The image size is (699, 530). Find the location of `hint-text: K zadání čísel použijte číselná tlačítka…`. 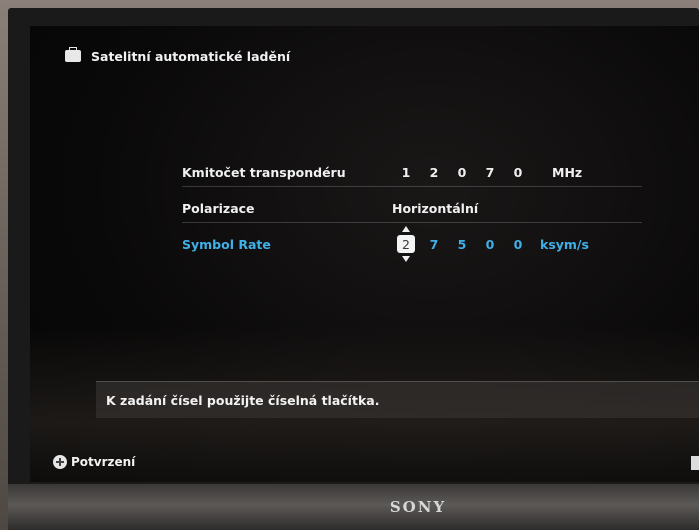

hint-text: K zadání čísel použijte číselná tlačítka… is located at coordinates (243, 400).